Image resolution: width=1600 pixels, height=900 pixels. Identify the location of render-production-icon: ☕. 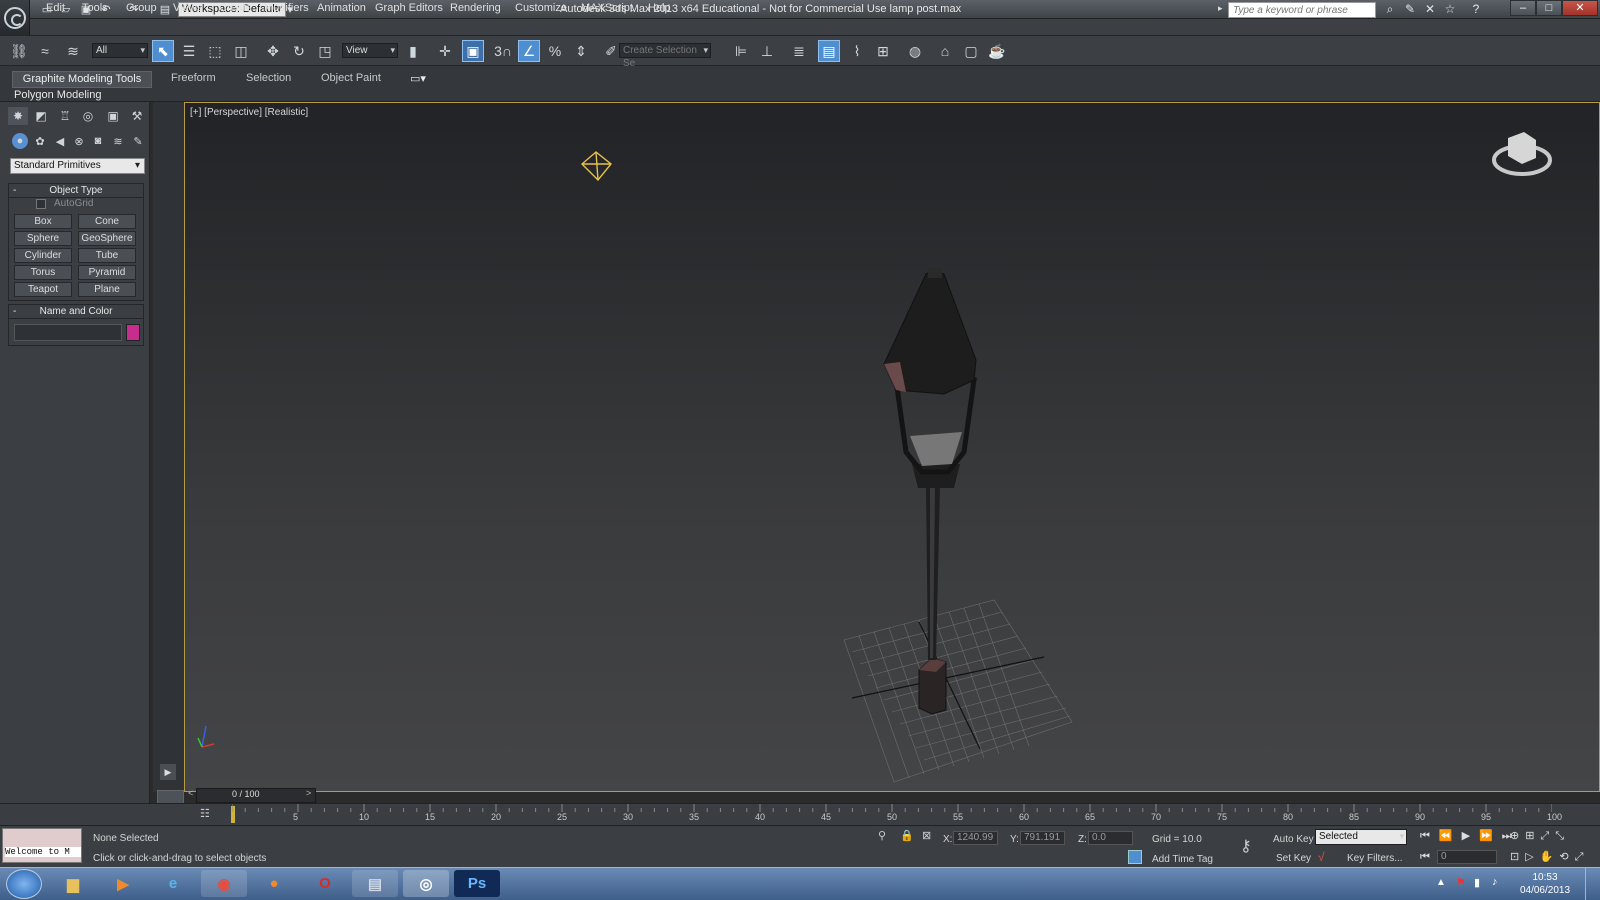
(997, 51).